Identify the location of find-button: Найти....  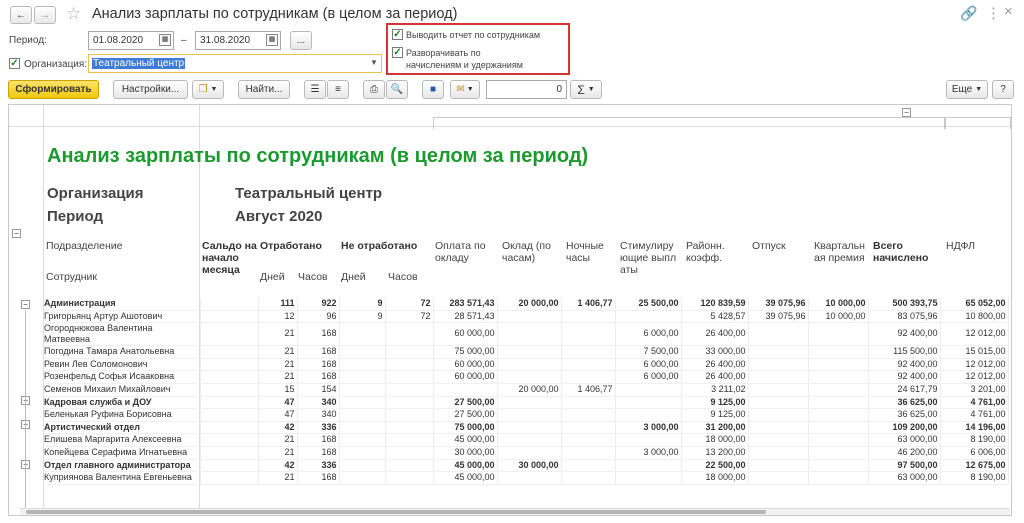
(264, 89).